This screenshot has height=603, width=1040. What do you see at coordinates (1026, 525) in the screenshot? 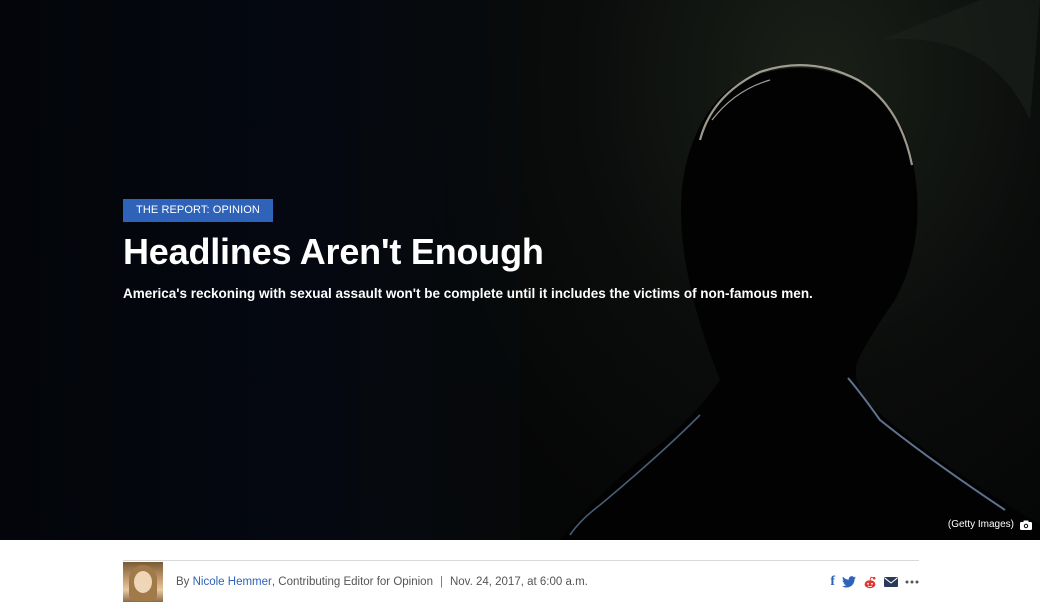
I see `camera-icon` at bounding box center [1026, 525].